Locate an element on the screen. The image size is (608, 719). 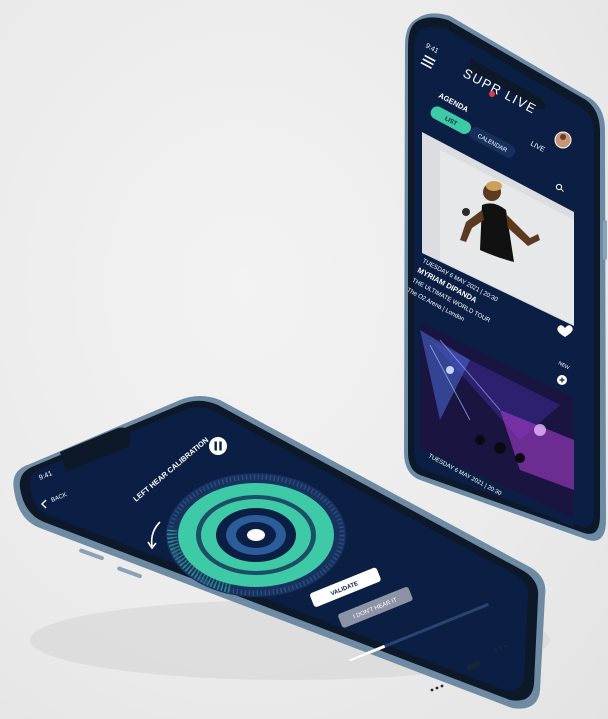
dial-center is located at coordinates (256, 535).